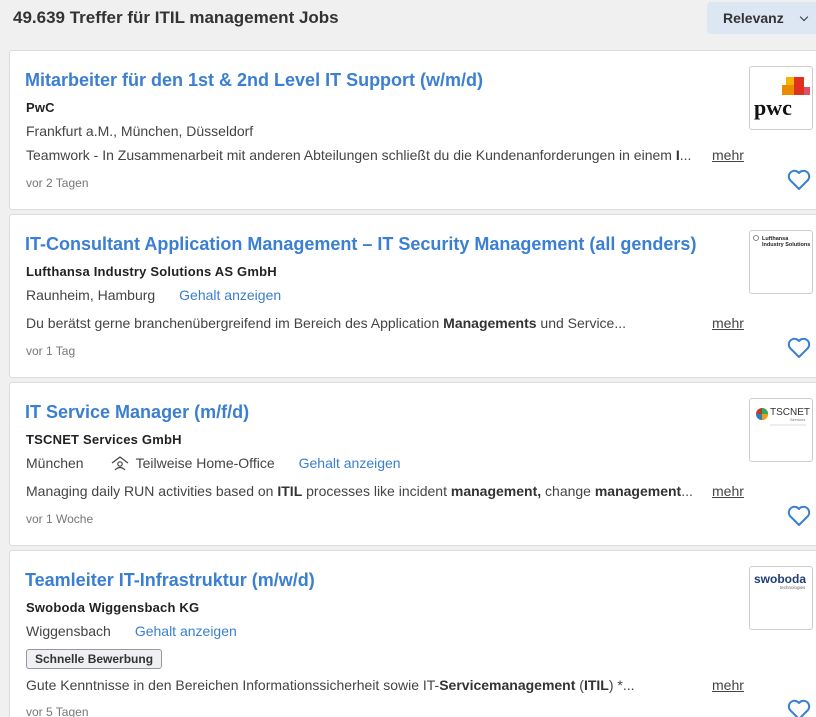 The image size is (816, 717). I want to click on quick-apply-badge: Schnelle Bewerbung, so click(94, 659).